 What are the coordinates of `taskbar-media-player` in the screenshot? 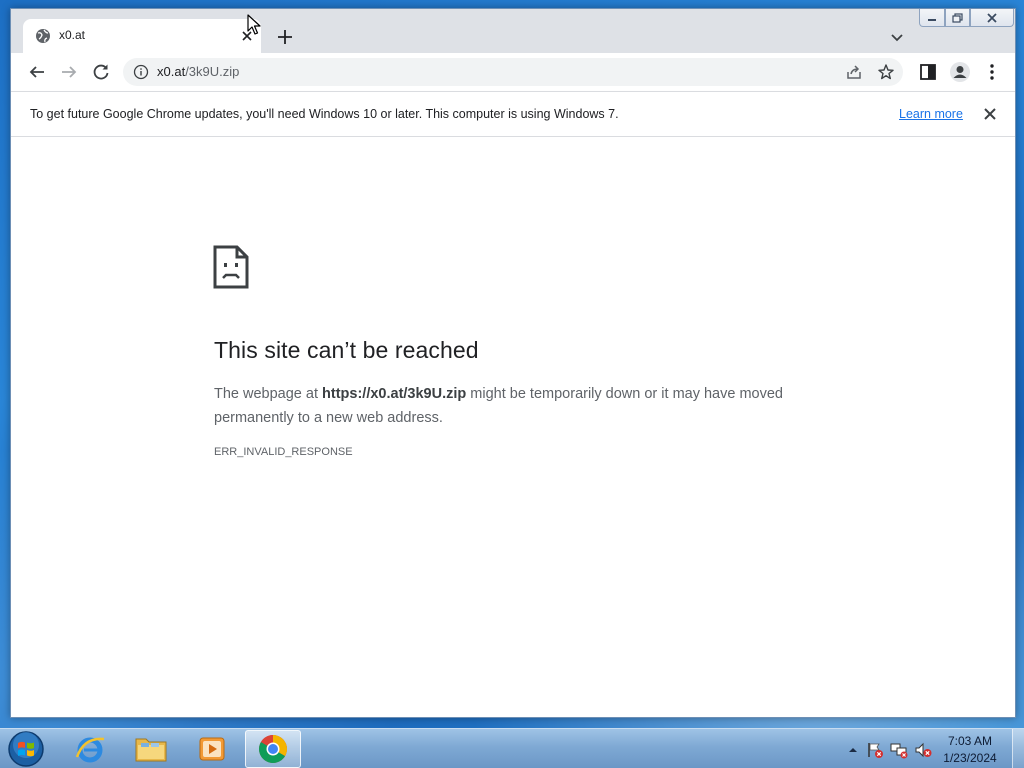 It's located at (212, 749).